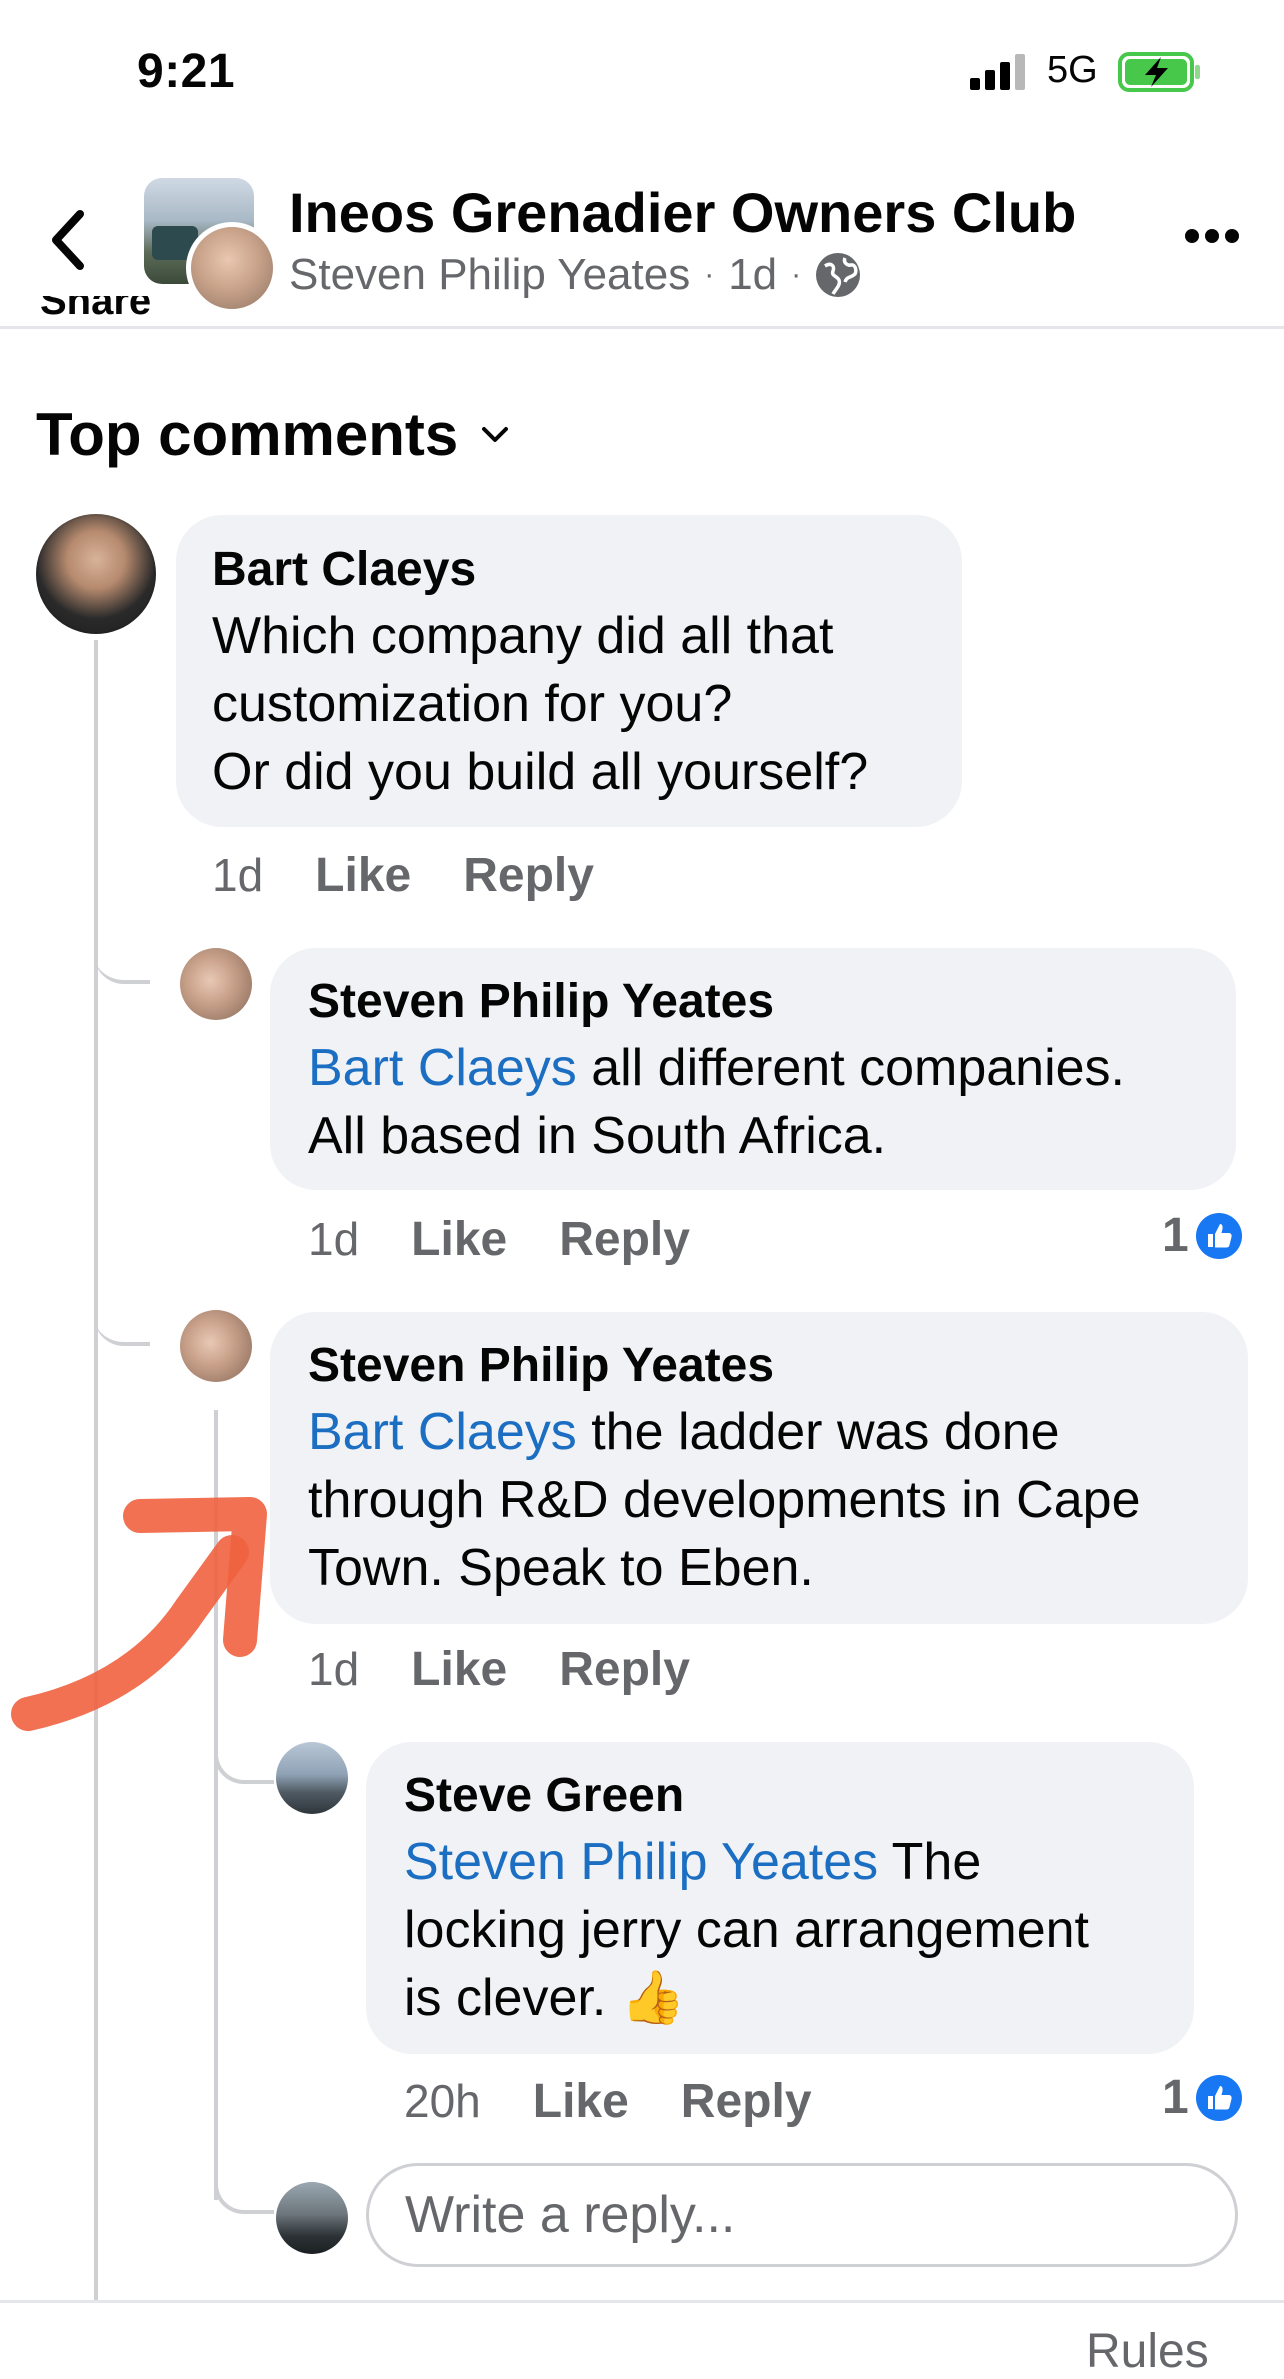  Describe the element at coordinates (850, 1068) in the screenshot. I see `comment-line: all different companies.` at that location.